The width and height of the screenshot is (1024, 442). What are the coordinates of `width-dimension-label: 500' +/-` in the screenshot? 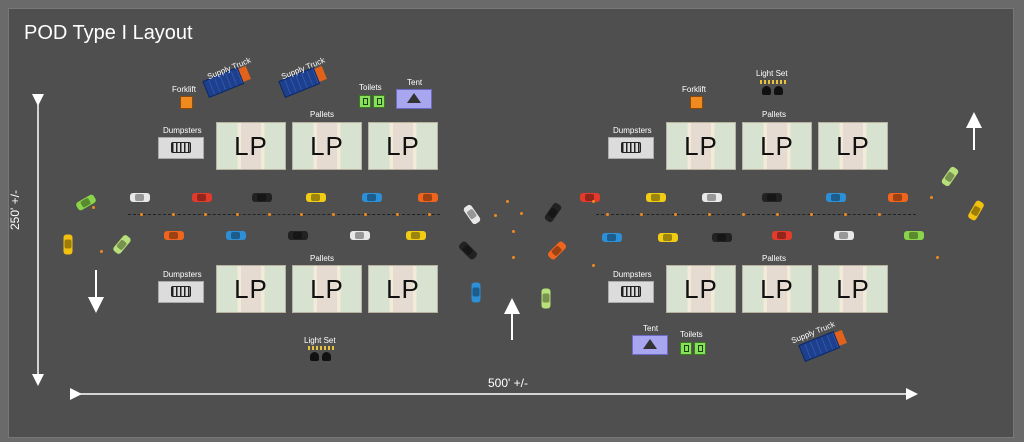 It's located at (508, 383).